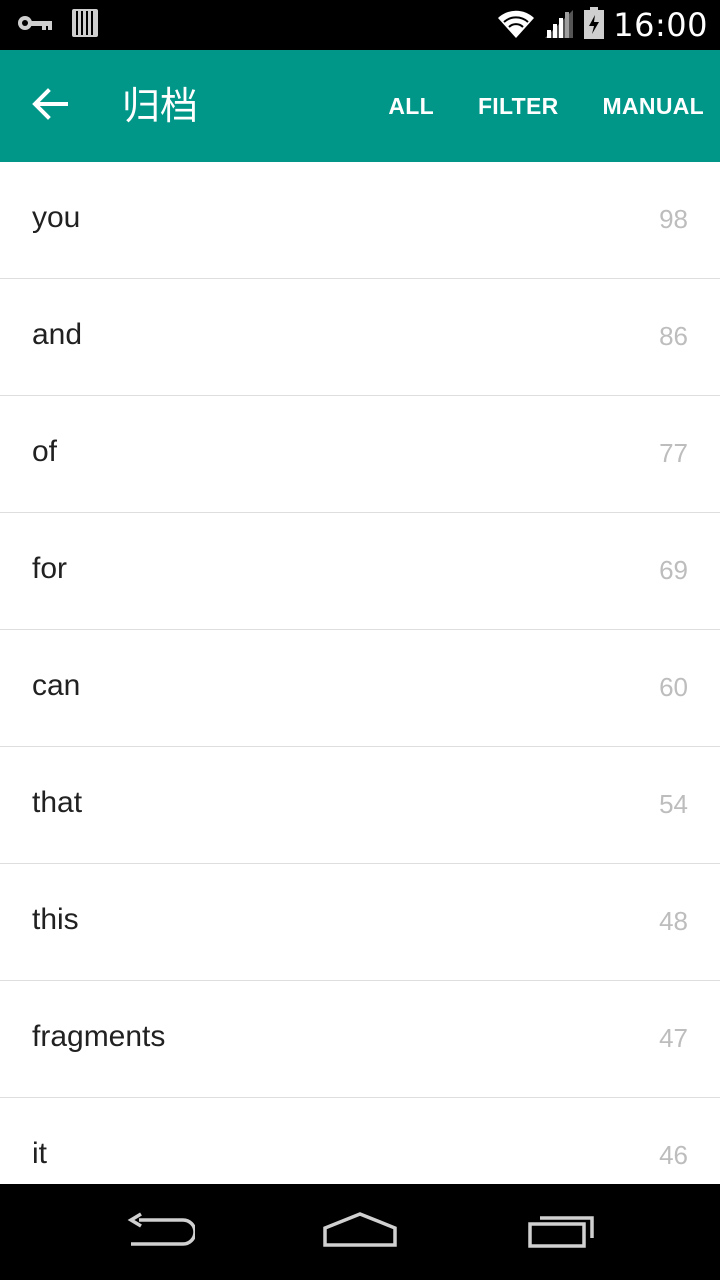 Image resolution: width=720 pixels, height=1280 pixels. What do you see at coordinates (50, 568) in the screenshot?
I see `word-label: for` at bounding box center [50, 568].